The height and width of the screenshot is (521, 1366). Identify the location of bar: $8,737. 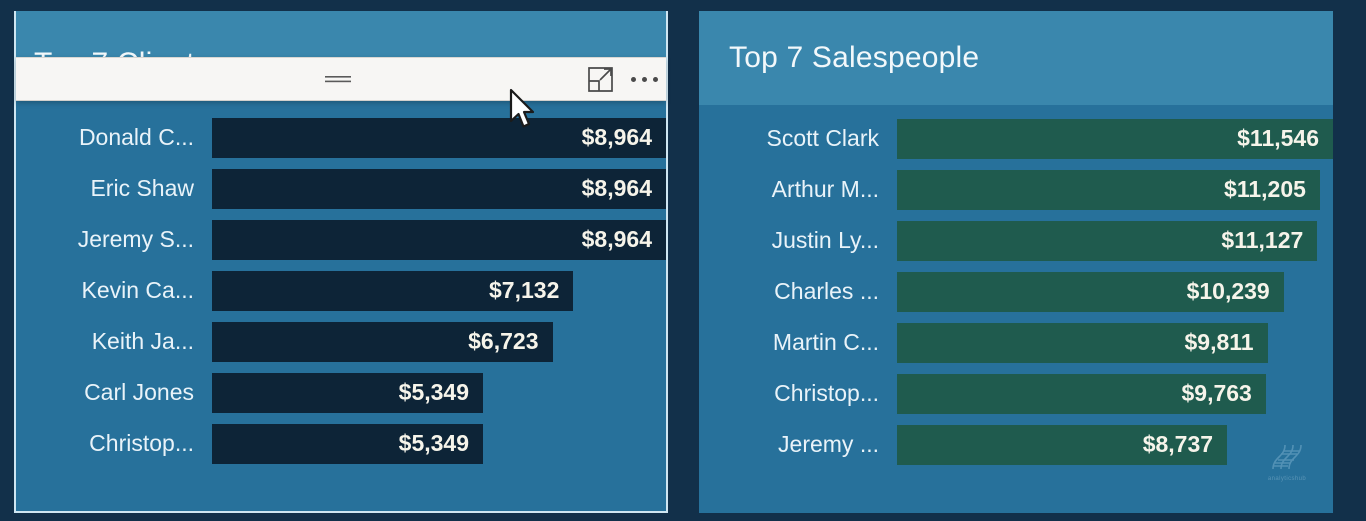
(1062, 444).